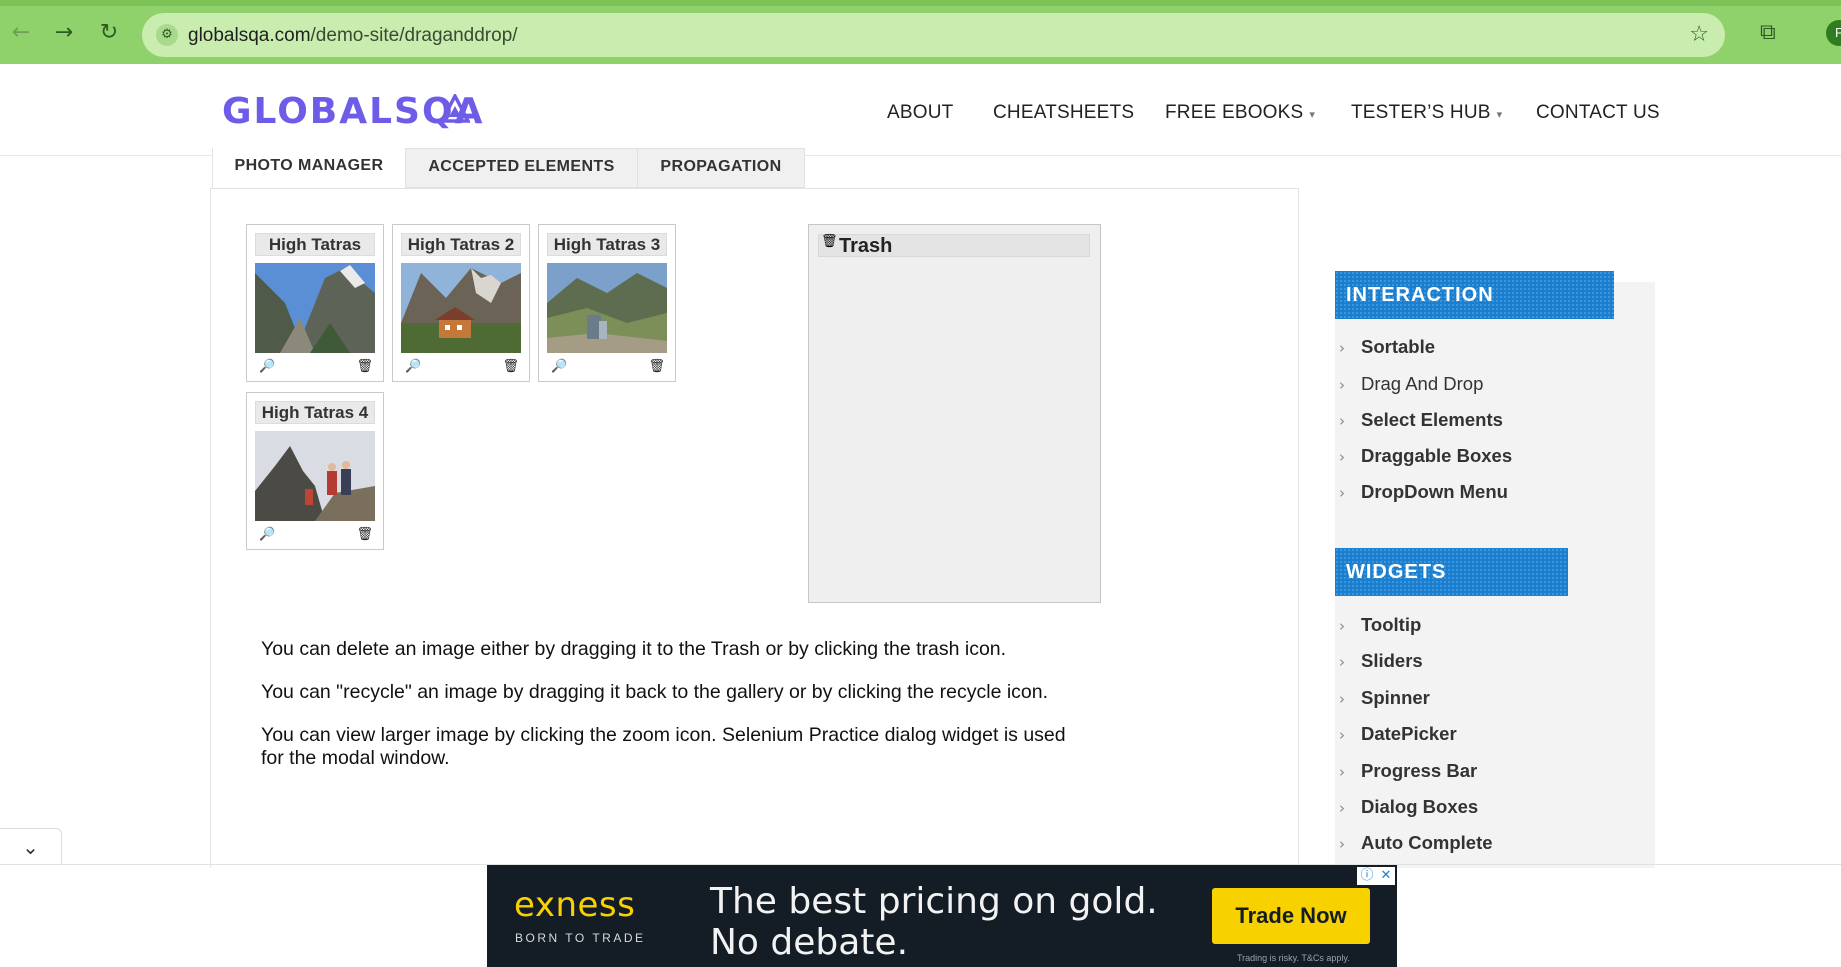 This screenshot has height=967, width=1841. Describe the element at coordinates (1432, 419) in the screenshot. I see `sidebar-item-label: Select Elements` at that location.